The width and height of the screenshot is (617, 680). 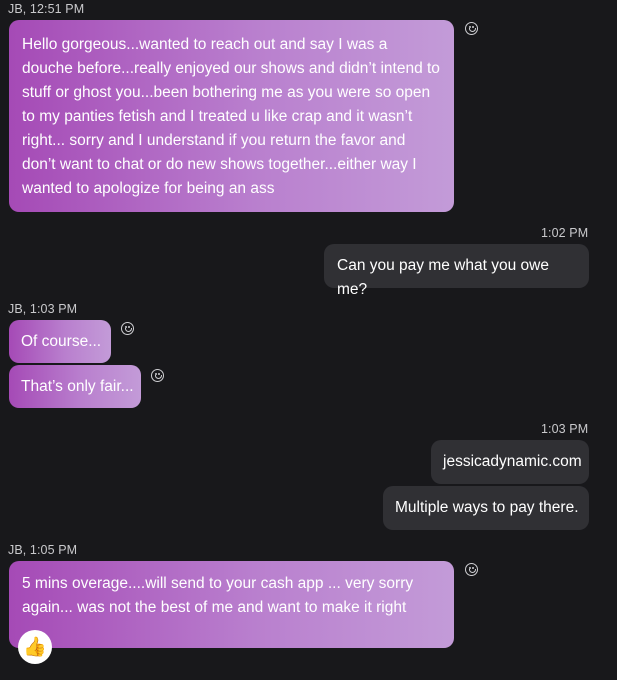 I want to click on outgoing-message-bubble: Multiple ways to pay there., so click(x=486, y=508).